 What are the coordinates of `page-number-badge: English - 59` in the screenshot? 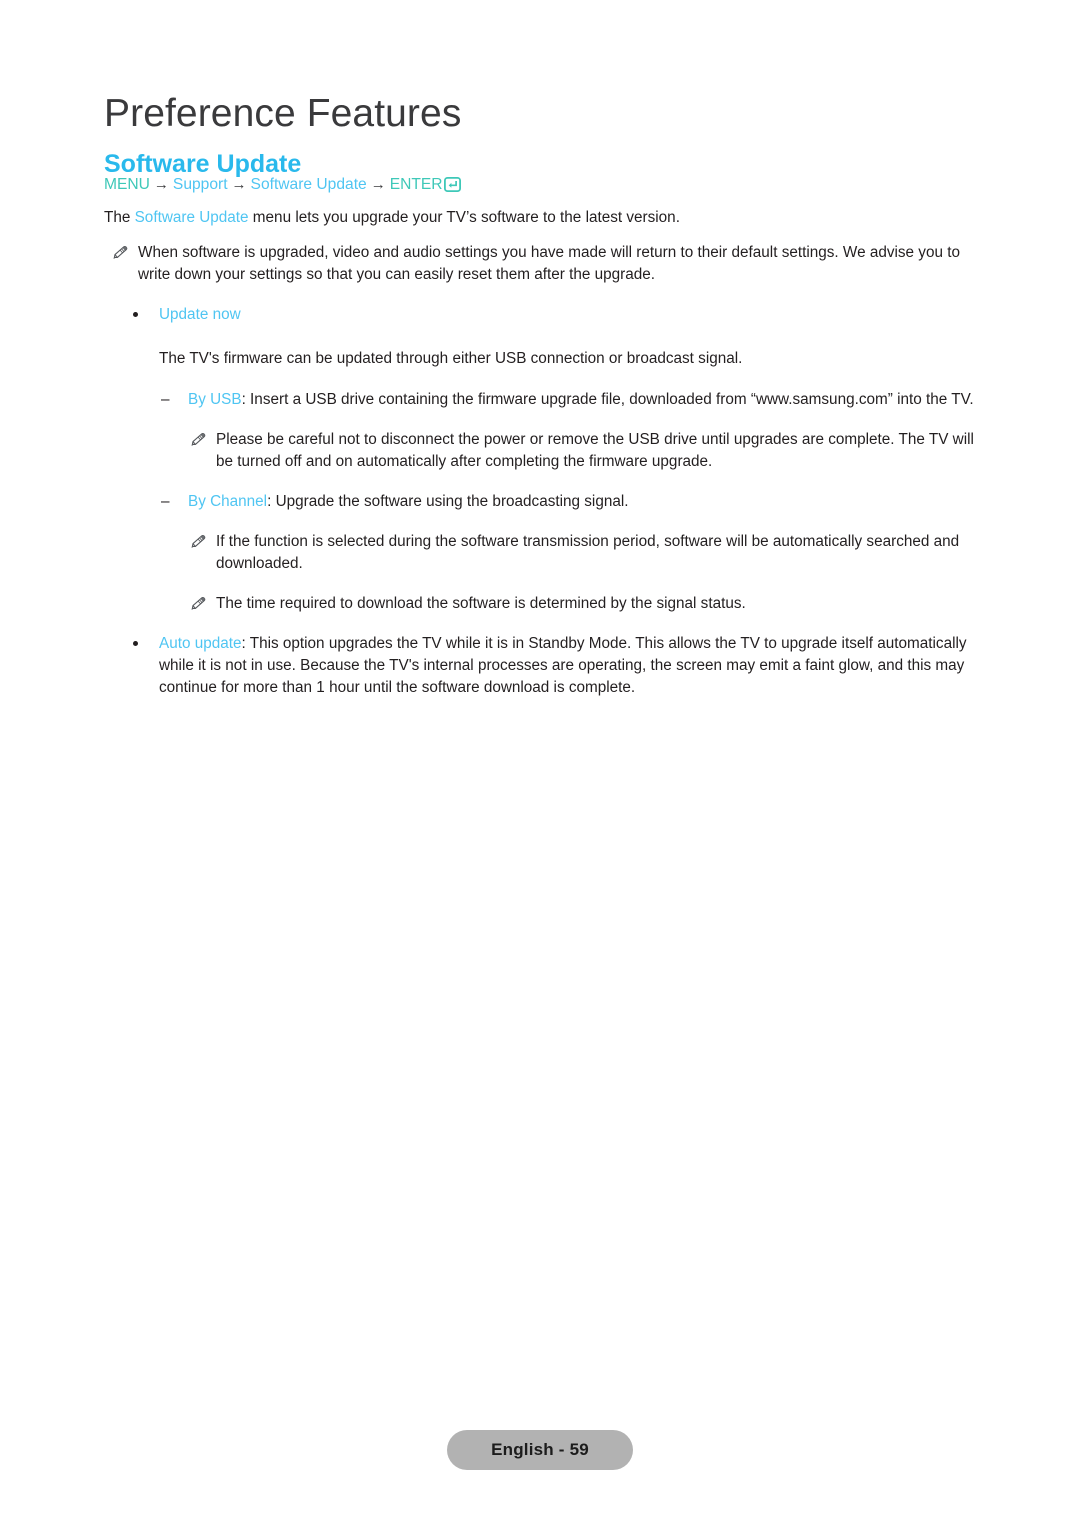 It's located at (540, 1450).